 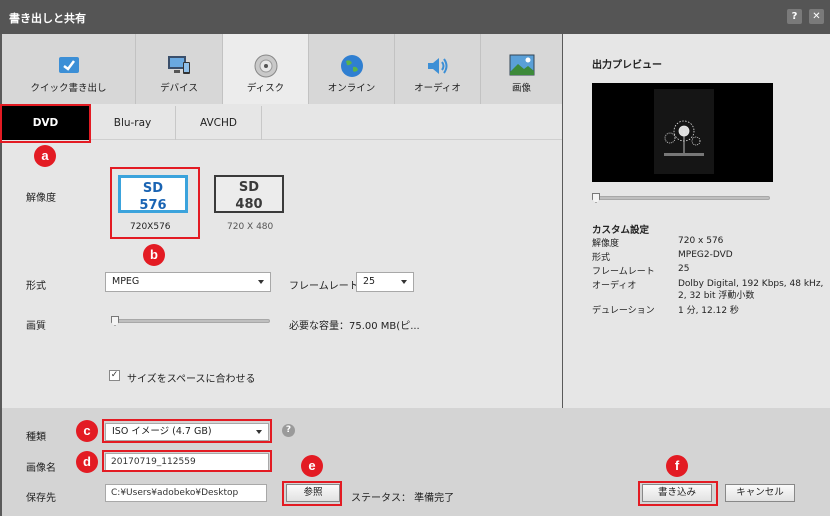 I want to click on cancel-button: キャンセル, so click(x=760, y=493).